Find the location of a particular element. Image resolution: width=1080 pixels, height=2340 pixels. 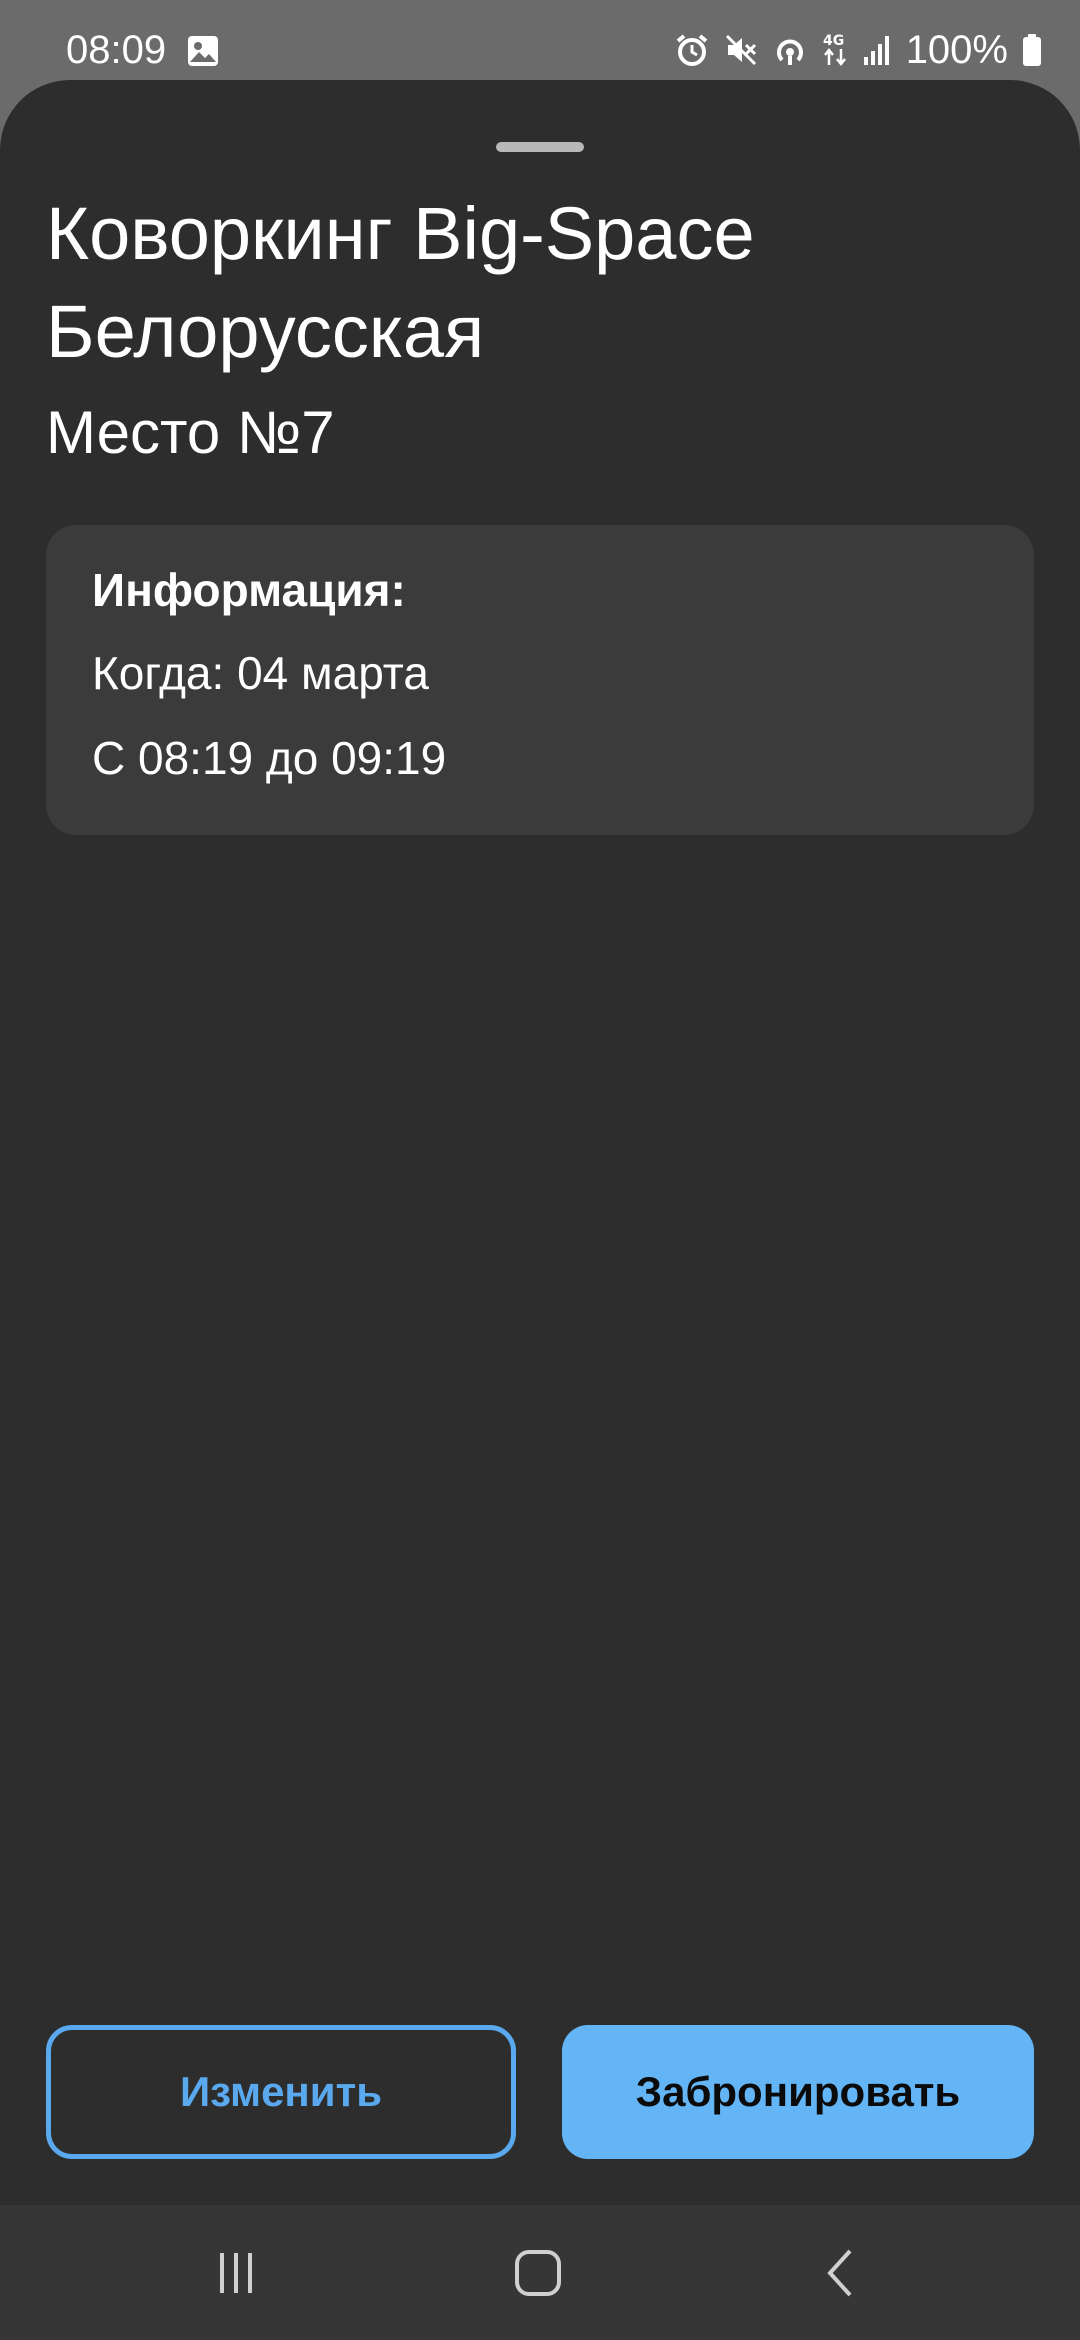

mute-icon is located at coordinates (741, 50).